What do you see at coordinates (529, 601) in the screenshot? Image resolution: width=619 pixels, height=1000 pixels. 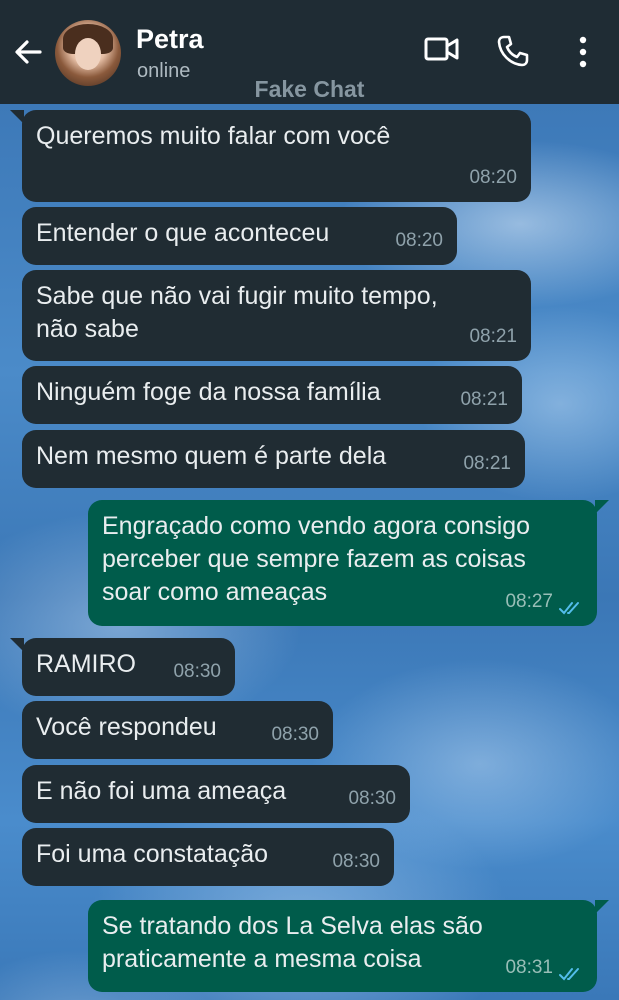 I see `message-time: 08:27` at bounding box center [529, 601].